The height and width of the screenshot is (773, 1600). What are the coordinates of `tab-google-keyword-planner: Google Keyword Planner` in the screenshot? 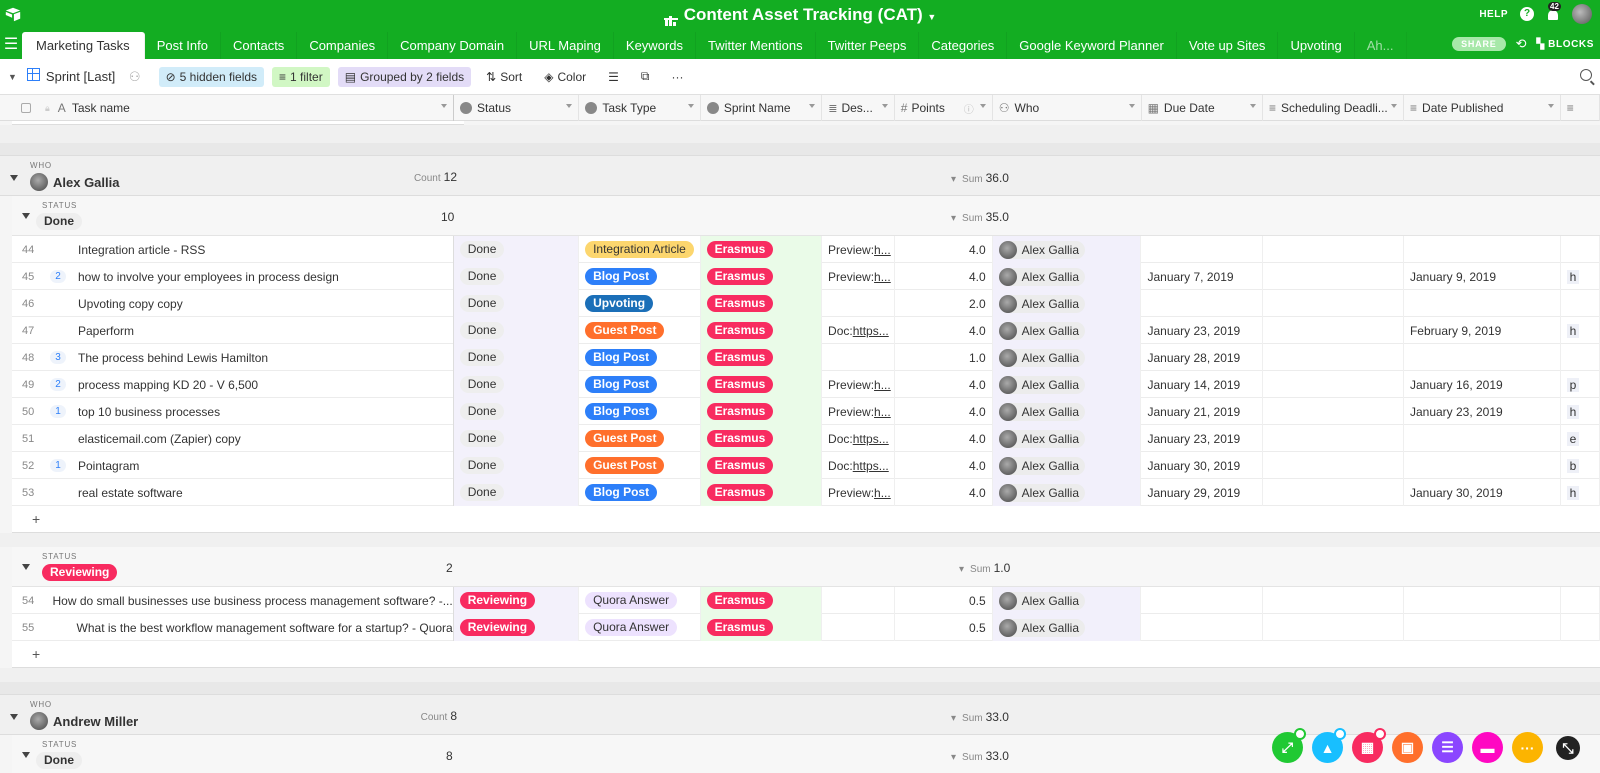 It's located at (1092, 45).